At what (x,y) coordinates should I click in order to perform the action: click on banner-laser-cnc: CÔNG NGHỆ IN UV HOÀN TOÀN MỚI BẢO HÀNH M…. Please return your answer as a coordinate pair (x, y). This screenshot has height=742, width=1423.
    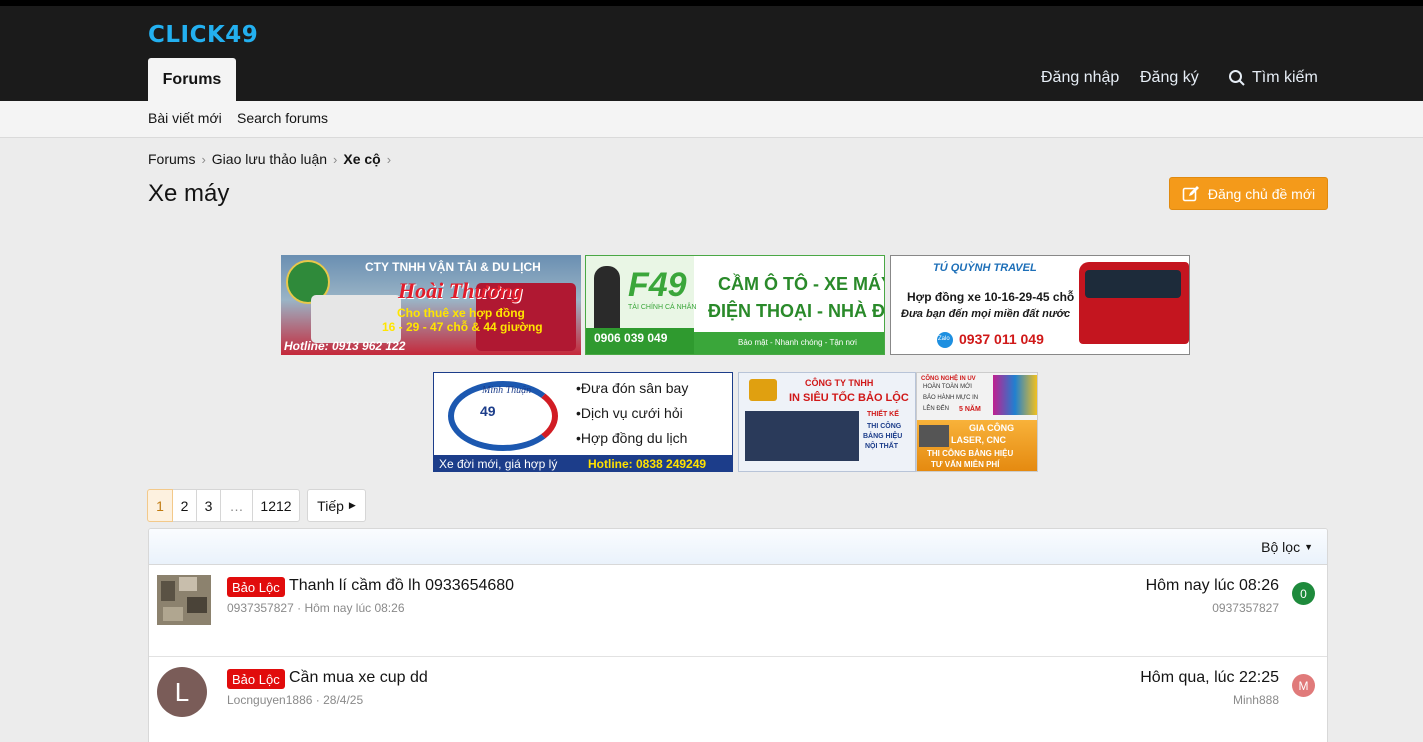
    Looking at the image, I should click on (977, 422).